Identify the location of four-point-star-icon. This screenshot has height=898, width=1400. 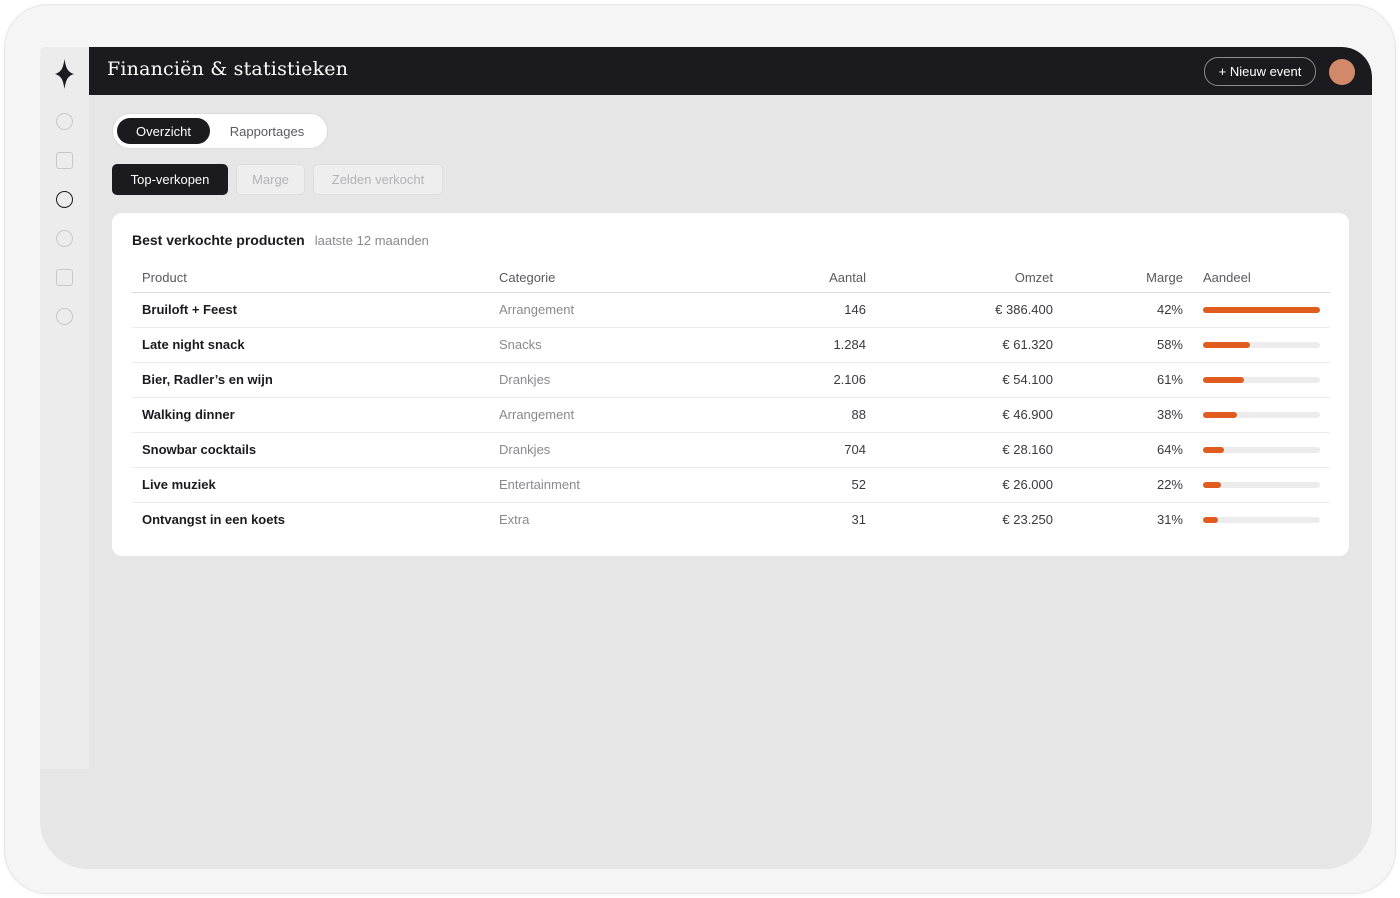
(64, 74).